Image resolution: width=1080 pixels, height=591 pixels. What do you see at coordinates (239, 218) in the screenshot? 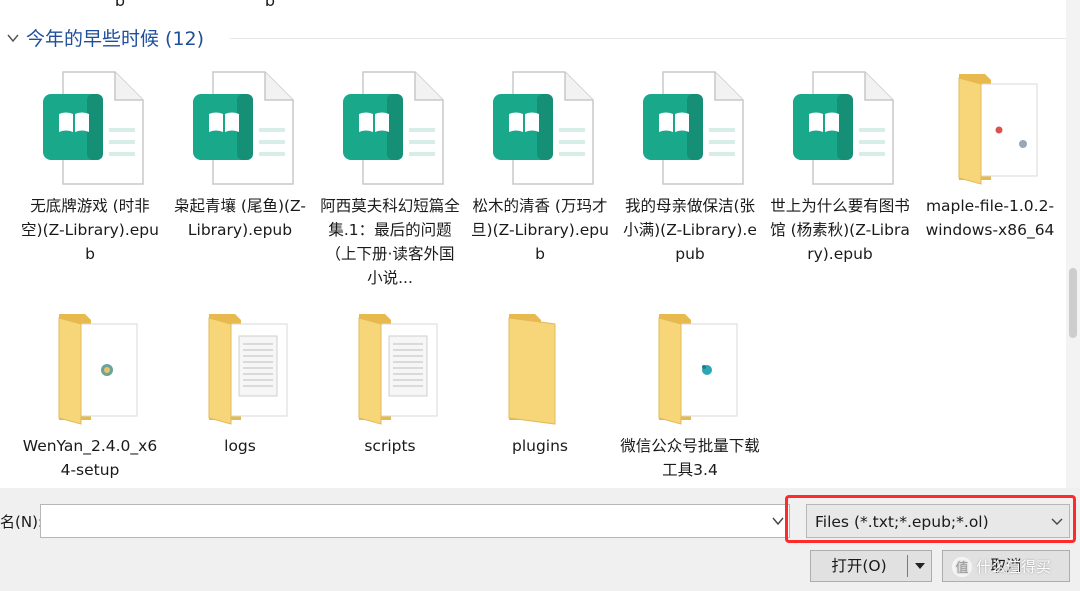
I see `file-name: 枭起青壤 (尾鱼)(Z-Library).epub` at bounding box center [239, 218].